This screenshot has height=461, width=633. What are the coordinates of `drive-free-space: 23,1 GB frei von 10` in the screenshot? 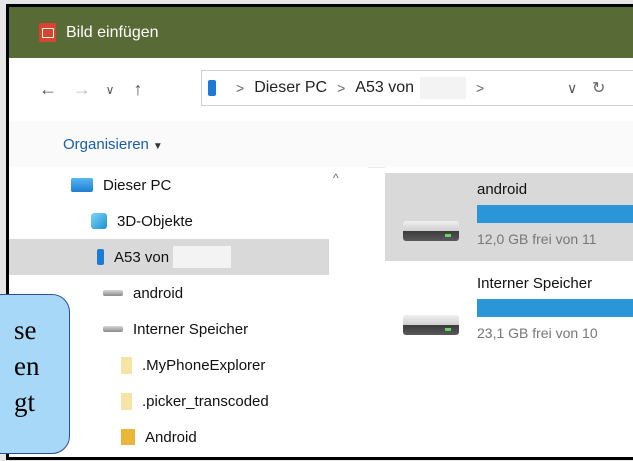 It's located at (537, 333).